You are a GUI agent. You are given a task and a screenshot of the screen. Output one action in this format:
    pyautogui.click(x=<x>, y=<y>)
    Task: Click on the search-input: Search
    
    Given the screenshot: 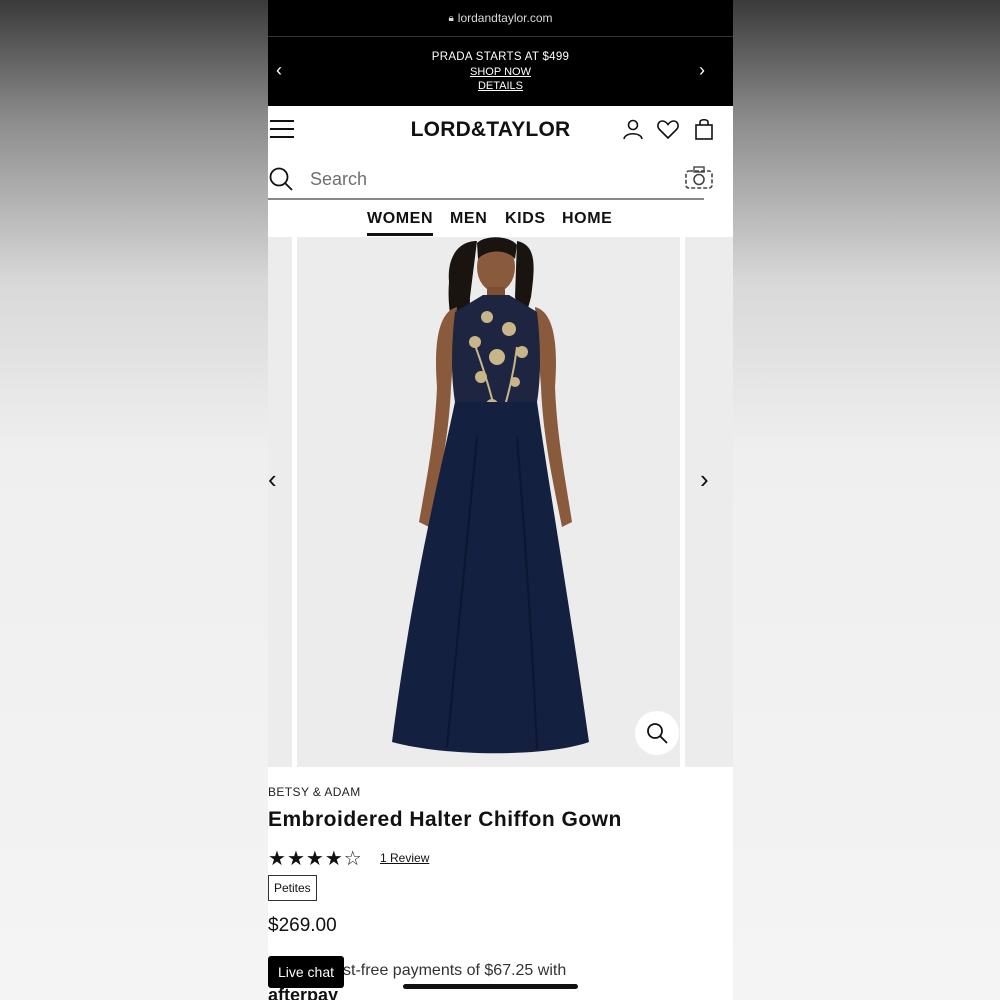 What is the action you would take?
    pyautogui.click(x=338, y=179)
    